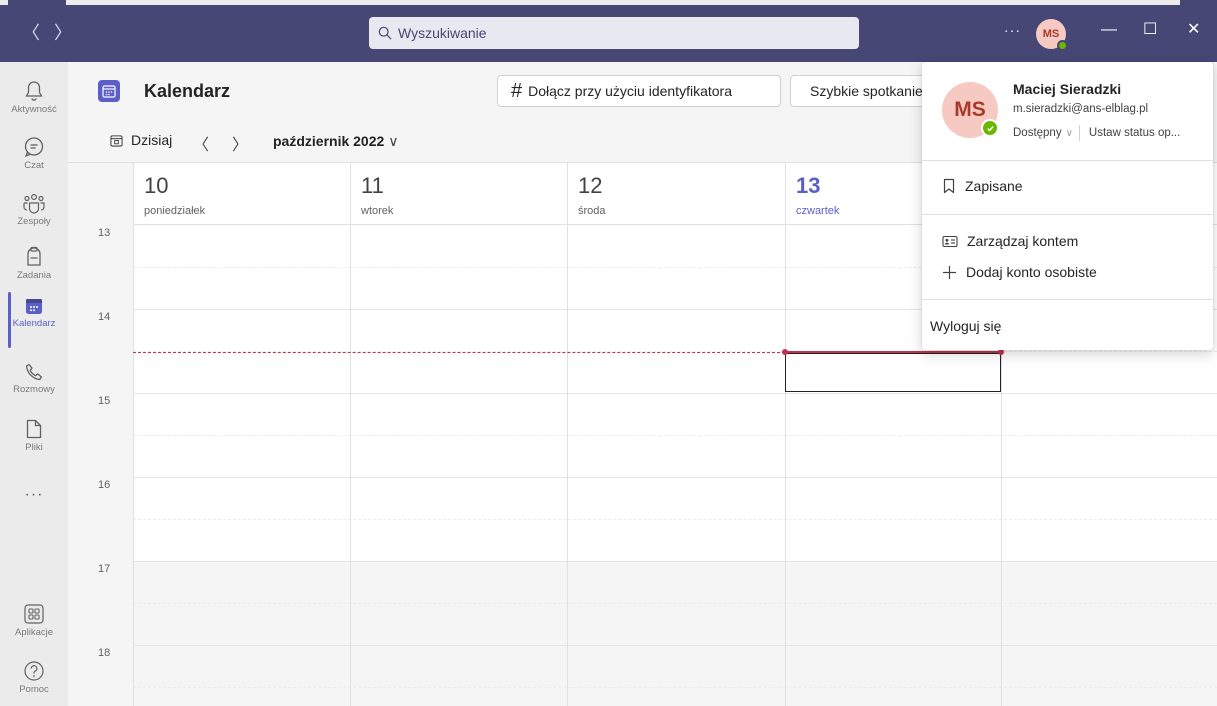  Describe the element at coordinates (34, 275) in the screenshot. I see `rail-label: Zadania` at that location.